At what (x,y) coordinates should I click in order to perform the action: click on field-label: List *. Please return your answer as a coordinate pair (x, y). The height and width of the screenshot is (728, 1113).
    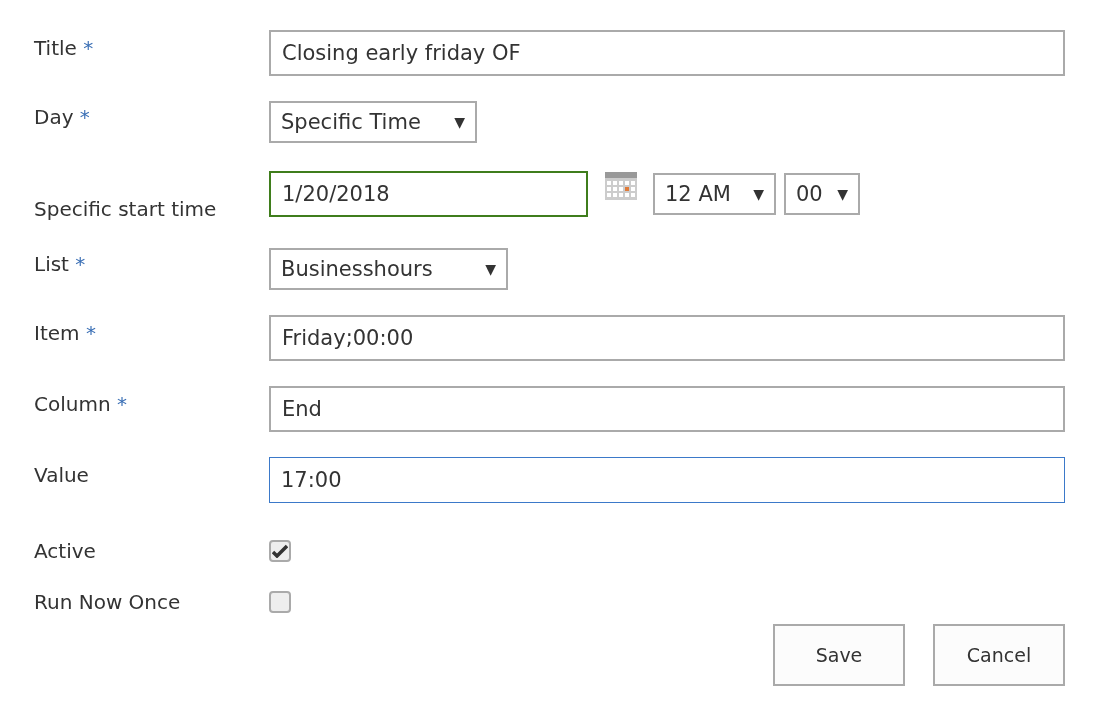
    Looking at the image, I should click on (60, 263).